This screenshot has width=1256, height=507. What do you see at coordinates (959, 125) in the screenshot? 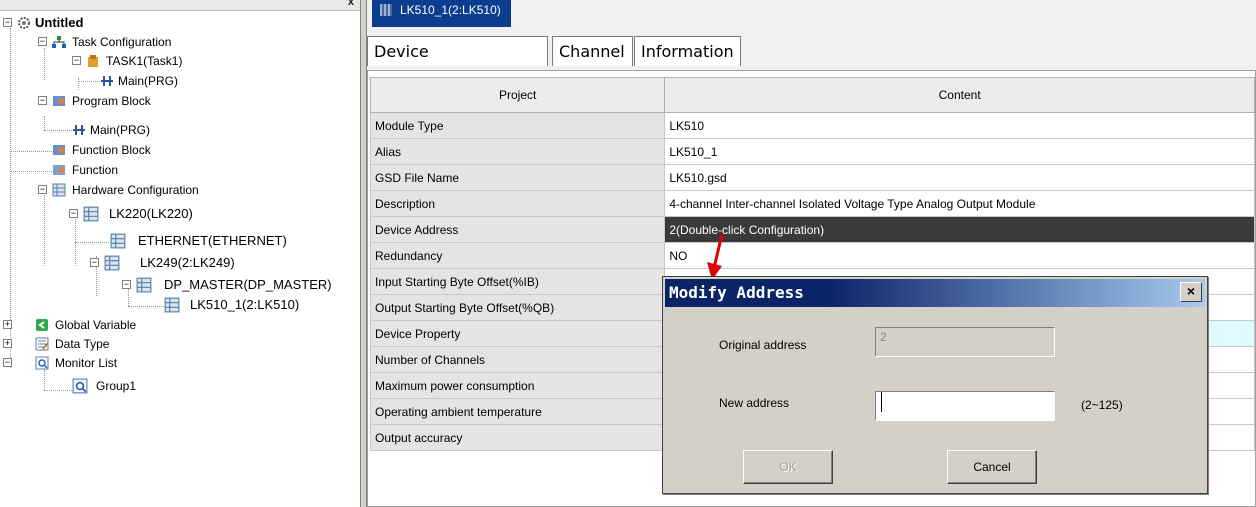
I see `row-content: LK510` at bounding box center [959, 125].